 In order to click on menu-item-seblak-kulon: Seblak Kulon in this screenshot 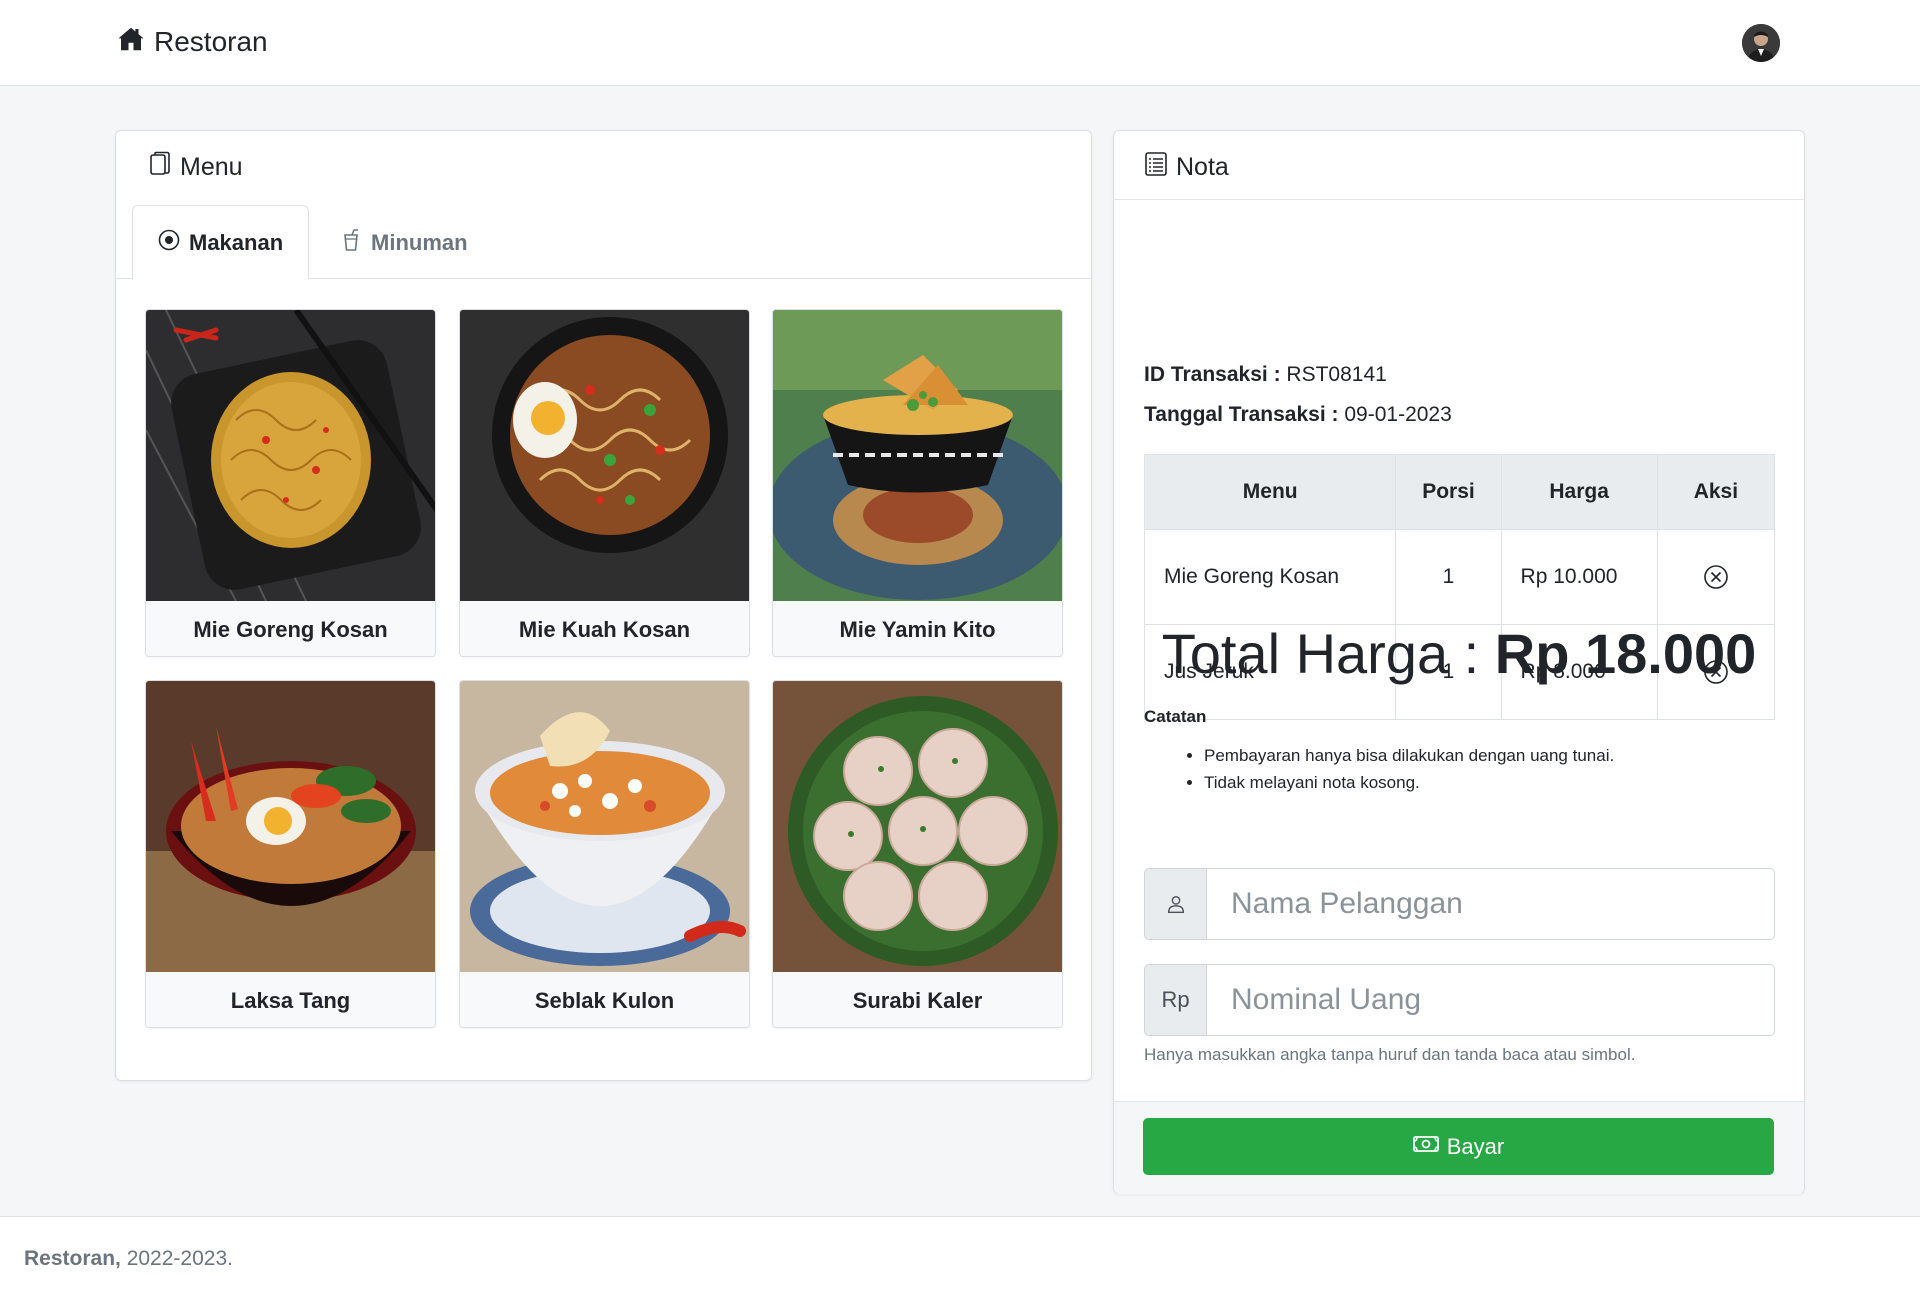, I will do `click(604, 854)`.